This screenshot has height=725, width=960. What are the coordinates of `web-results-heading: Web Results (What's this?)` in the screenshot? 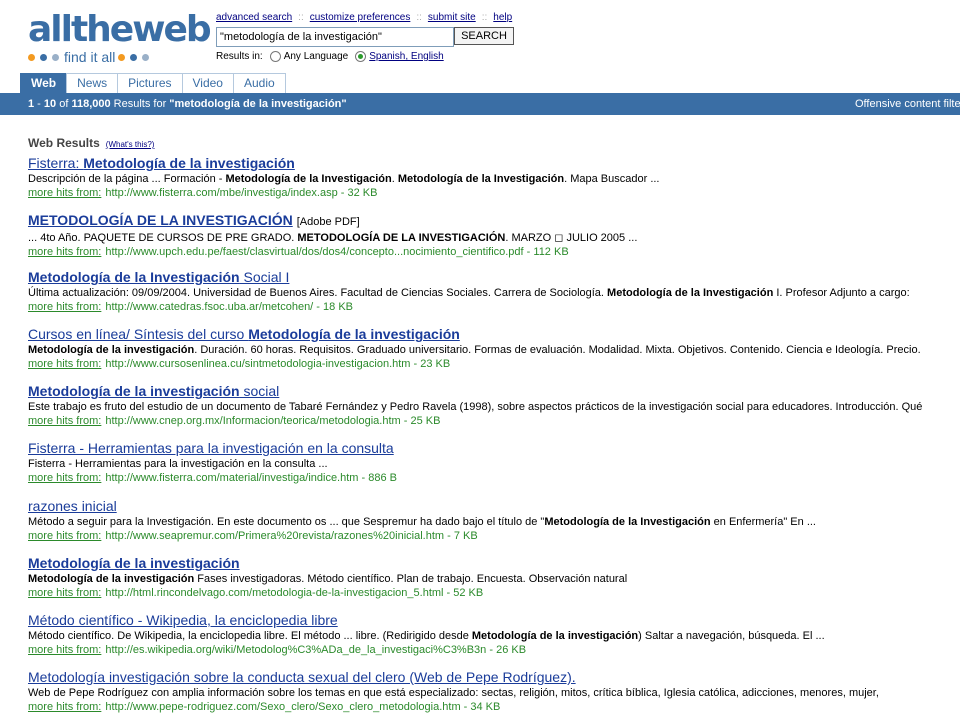 It's located at (91, 143).